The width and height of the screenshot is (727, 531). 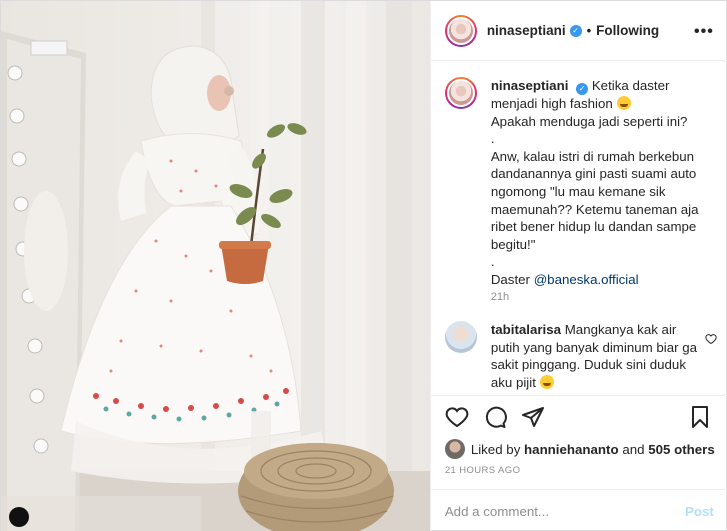 What do you see at coordinates (681, 449) in the screenshot?
I see `likes-count: 505 others` at bounding box center [681, 449].